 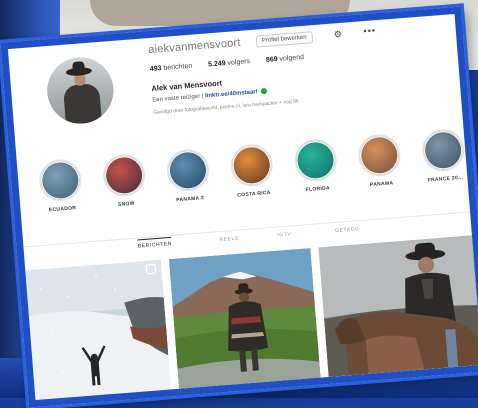 I want to click on edit-profile-button: Profiel bewerken, so click(x=284, y=39).